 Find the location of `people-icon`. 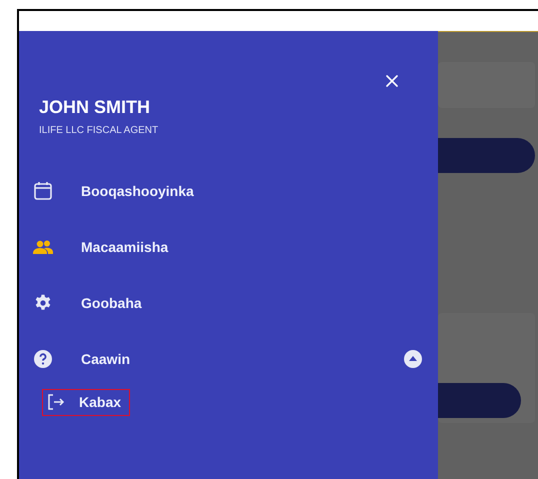

people-icon is located at coordinates (43, 247).